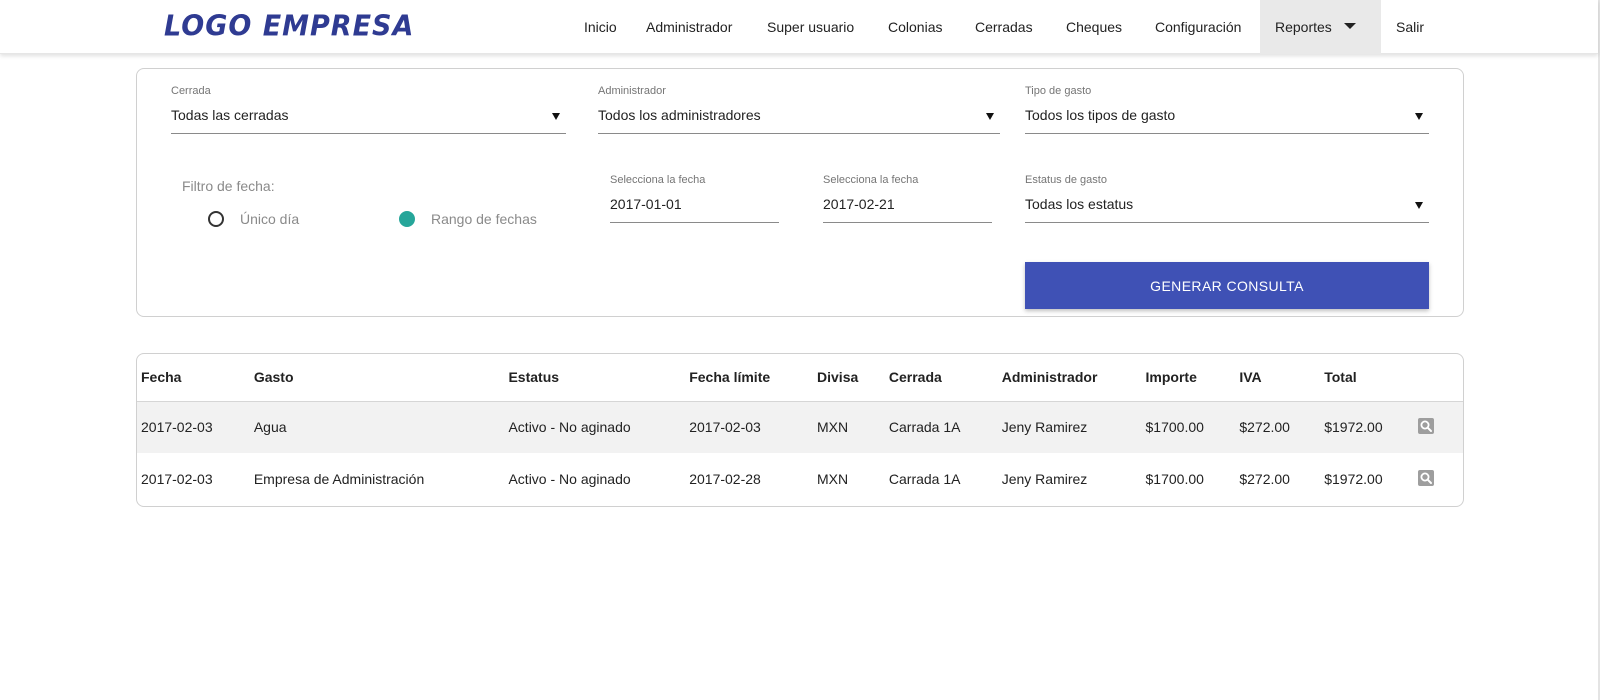 The height and width of the screenshot is (700, 1600). What do you see at coordinates (1227, 222) in the screenshot?
I see `estatus-underline` at bounding box center [1227, 222].